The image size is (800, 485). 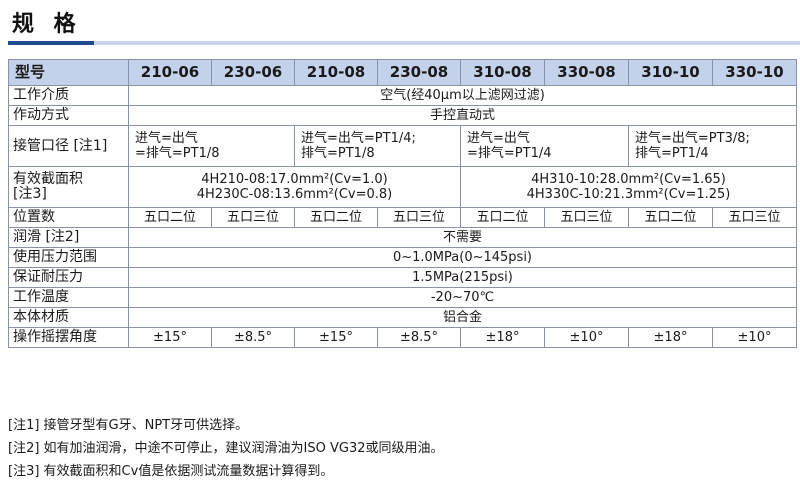 I want to click on table-row: 保证耐压力 1.5MPa(215psi), so click(x=402, y=277).